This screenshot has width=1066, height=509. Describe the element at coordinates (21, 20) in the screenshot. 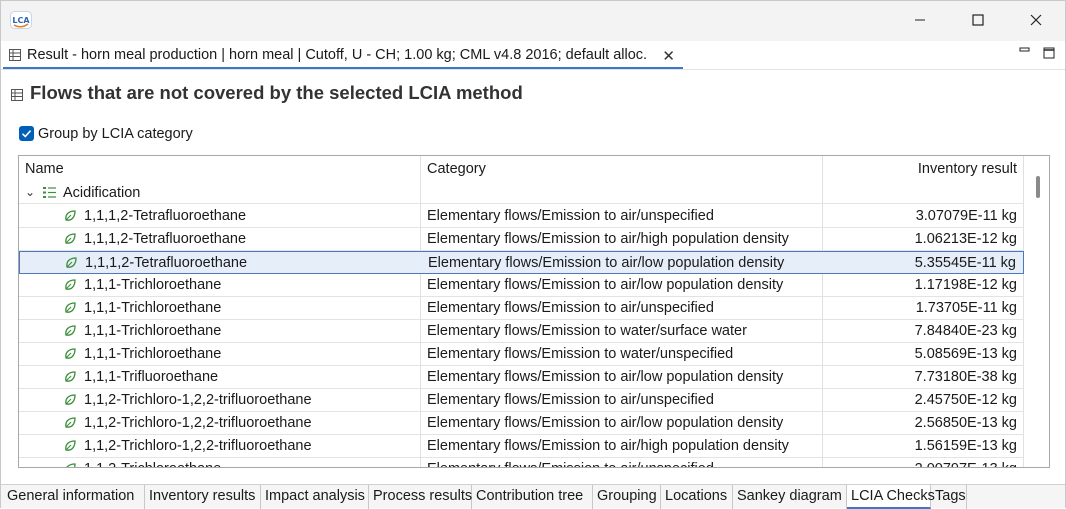

I see `app-logo-icon: LCA` at that location.